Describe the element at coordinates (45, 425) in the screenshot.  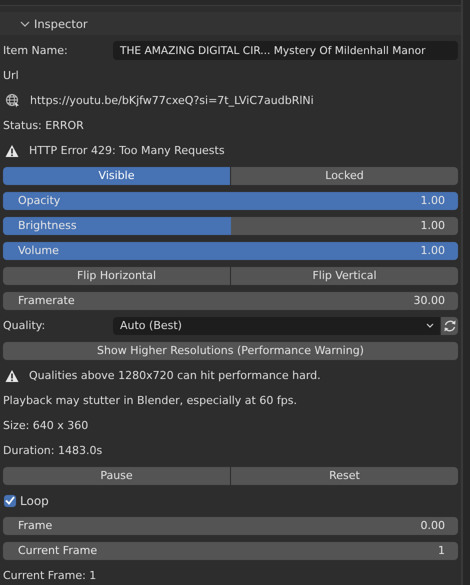
I see `info-text: Size: 640 x 360` at that location.